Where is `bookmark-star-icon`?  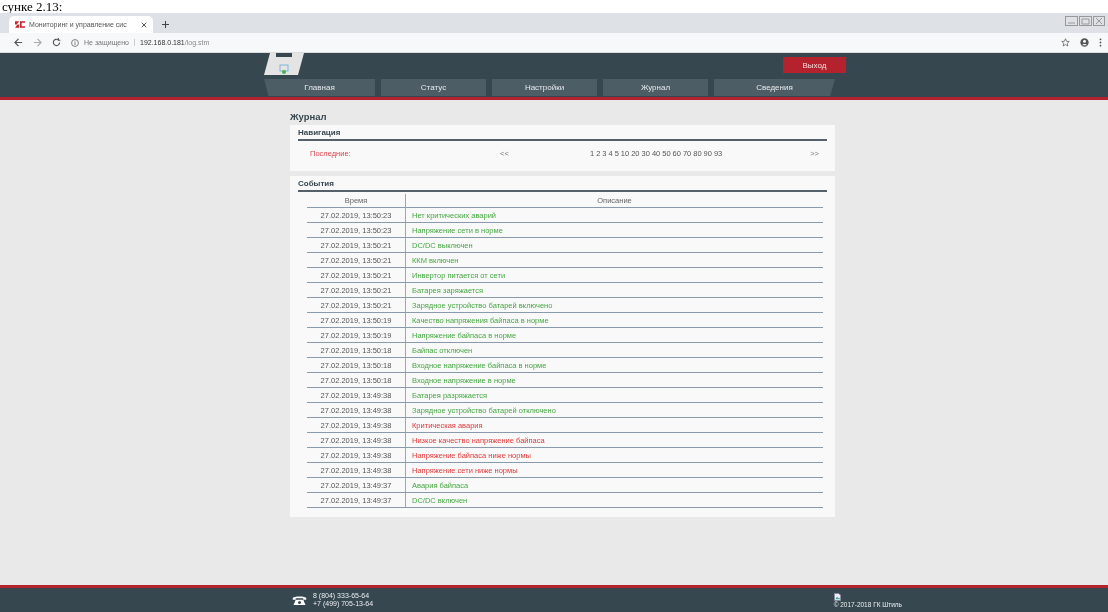
bookmark-star-icon is located at coordinates (1065, 42).